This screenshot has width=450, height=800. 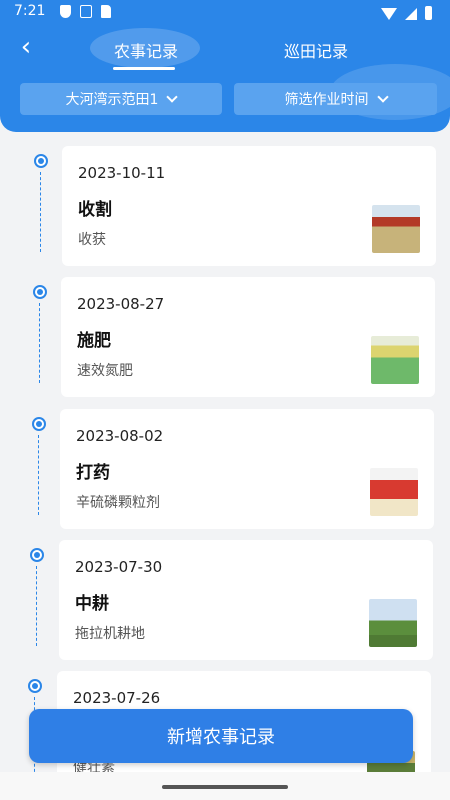 I want to click on status-bar: 7:21, so click(x=225, y=13).